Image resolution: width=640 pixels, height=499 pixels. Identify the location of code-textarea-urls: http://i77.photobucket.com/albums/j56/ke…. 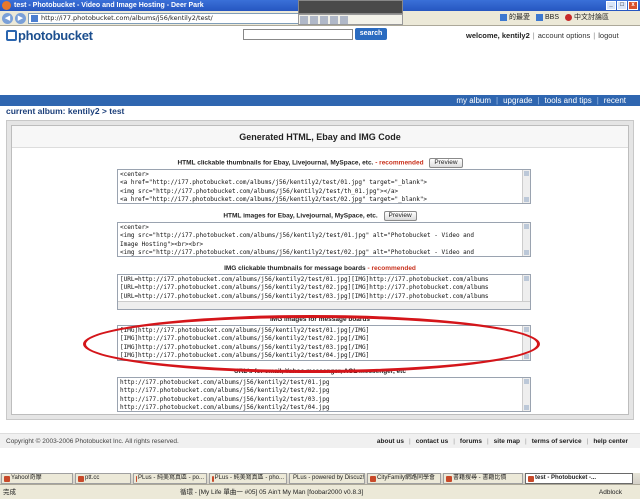
(324, 394).